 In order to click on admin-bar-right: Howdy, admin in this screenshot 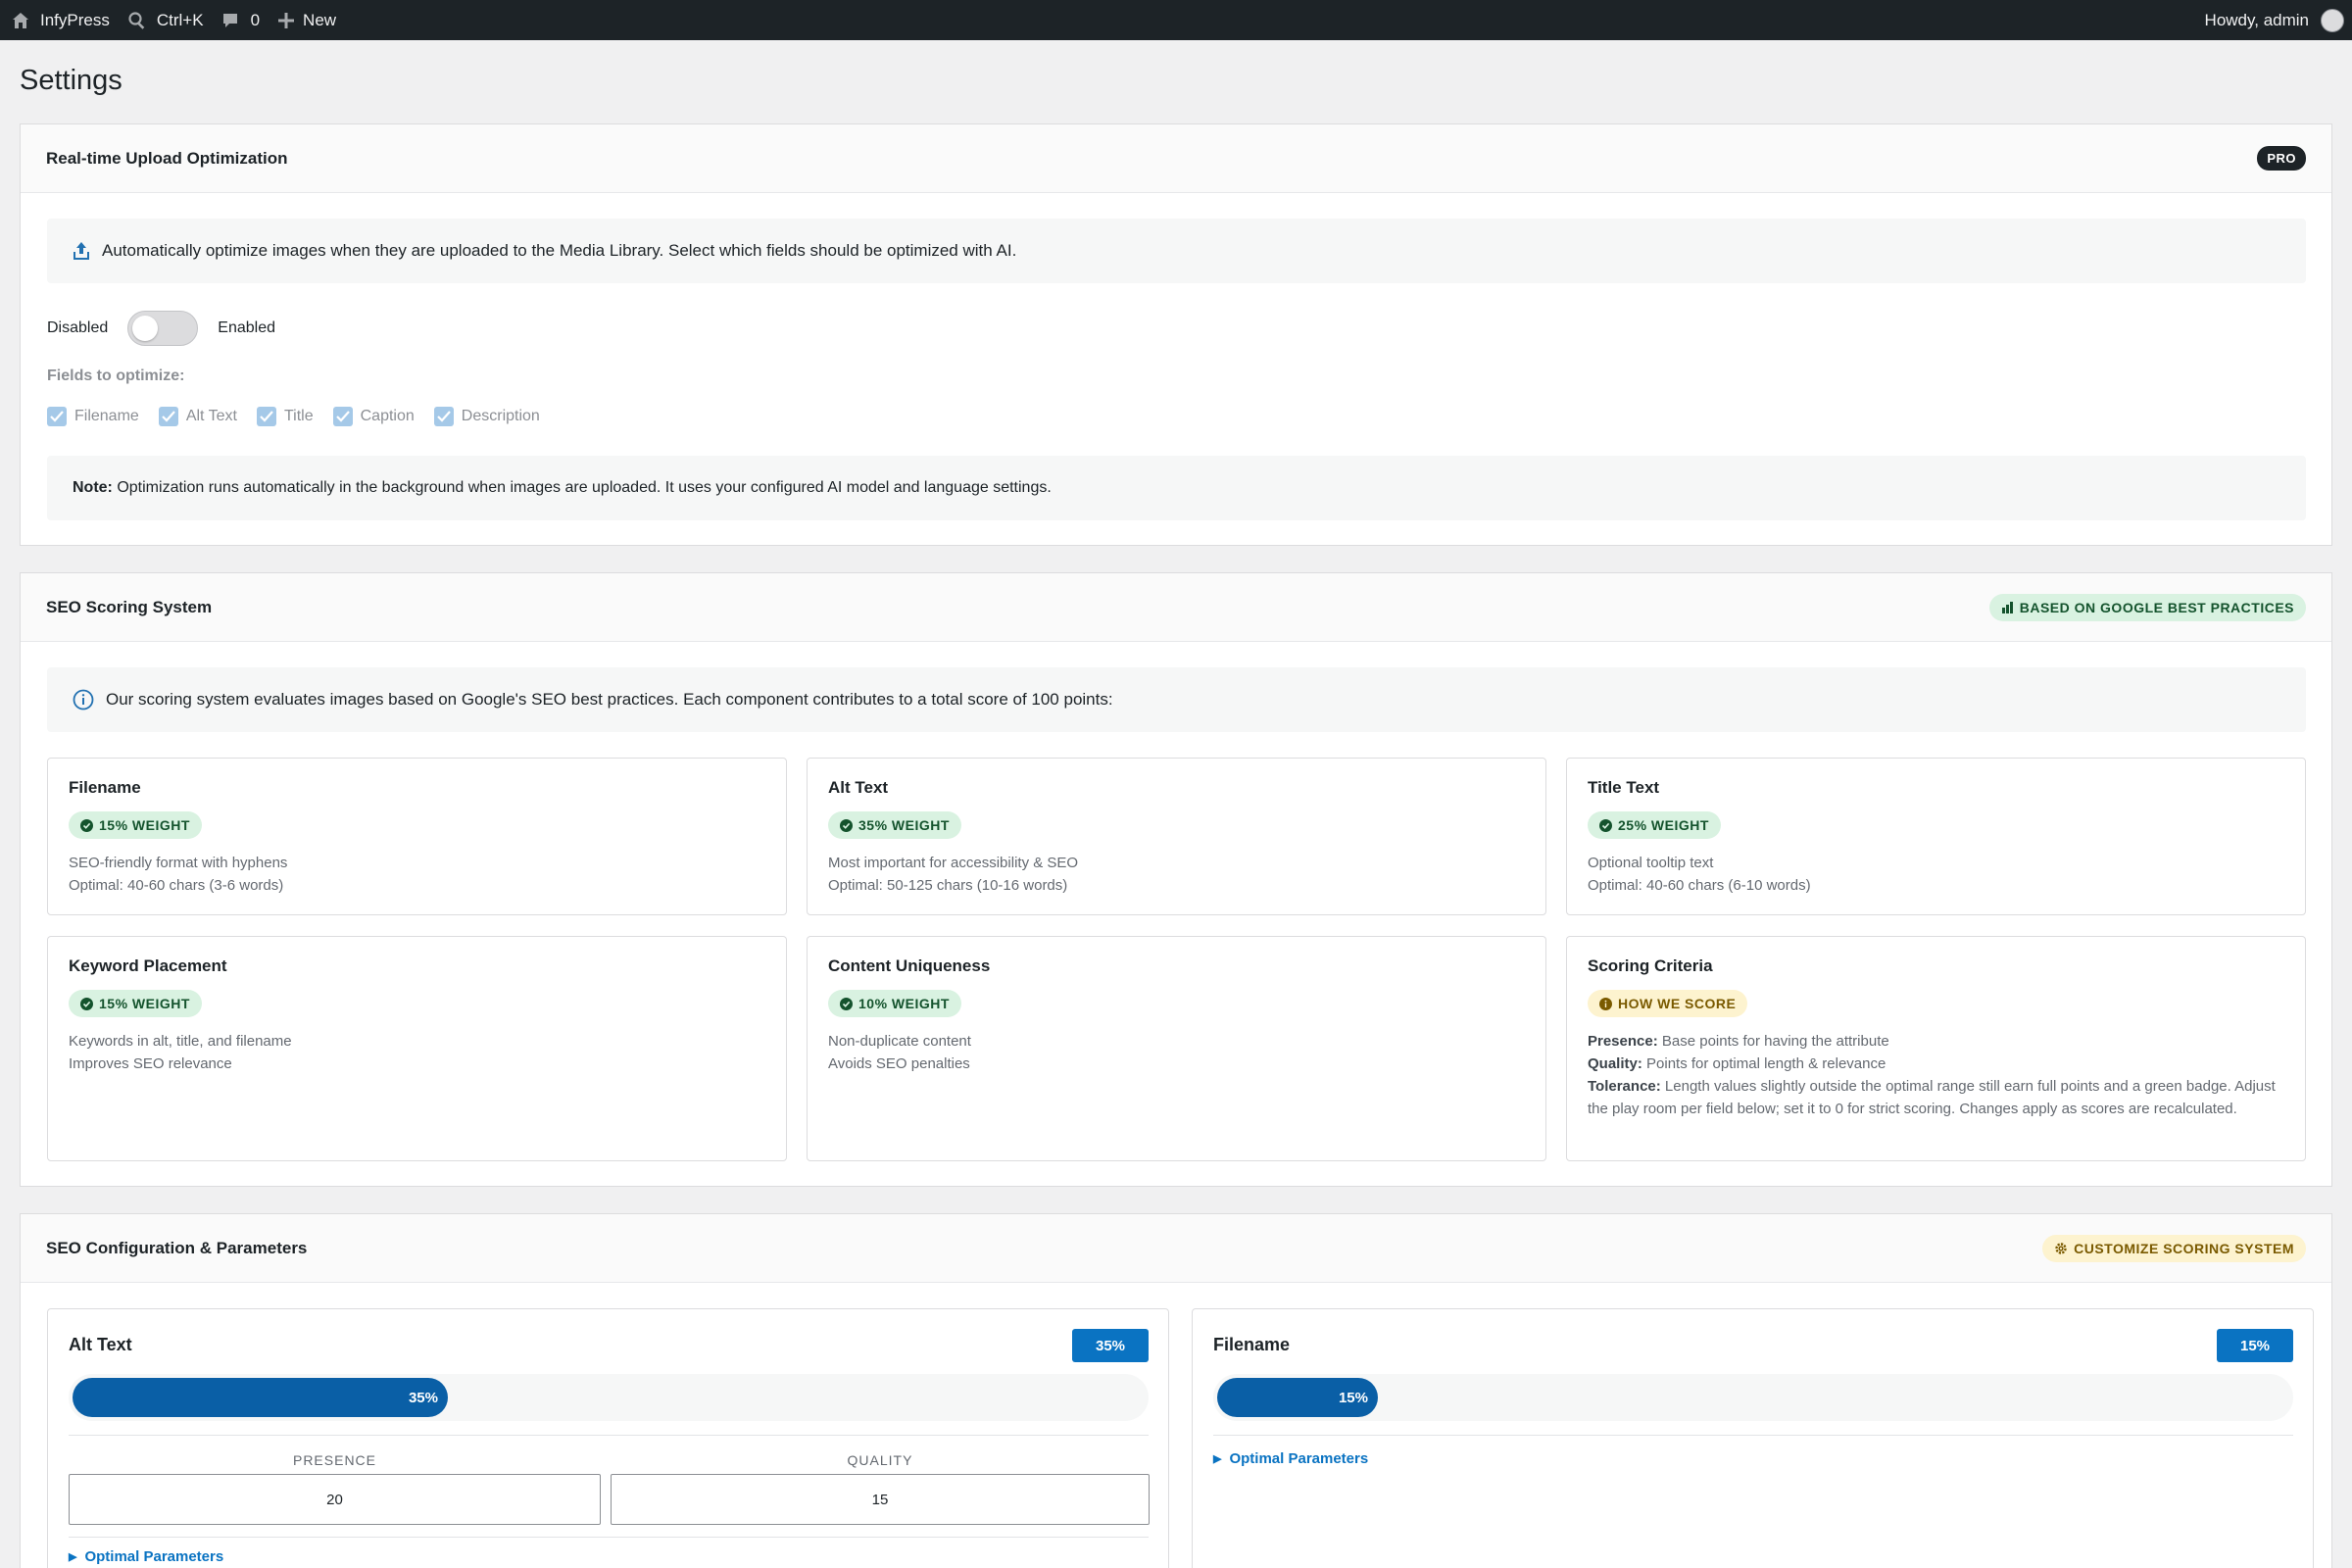, I will do `click(2278, 20)`.